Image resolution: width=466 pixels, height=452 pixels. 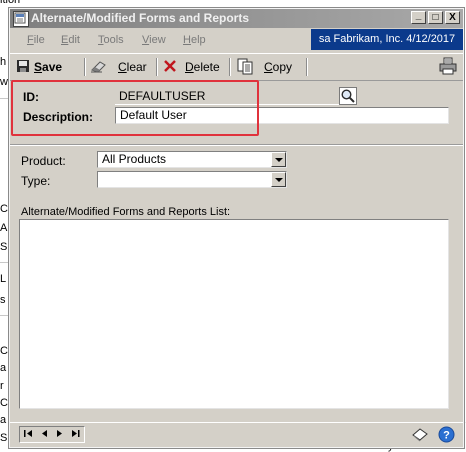 I want to click on lookup-button, so click(x=348, y=96).